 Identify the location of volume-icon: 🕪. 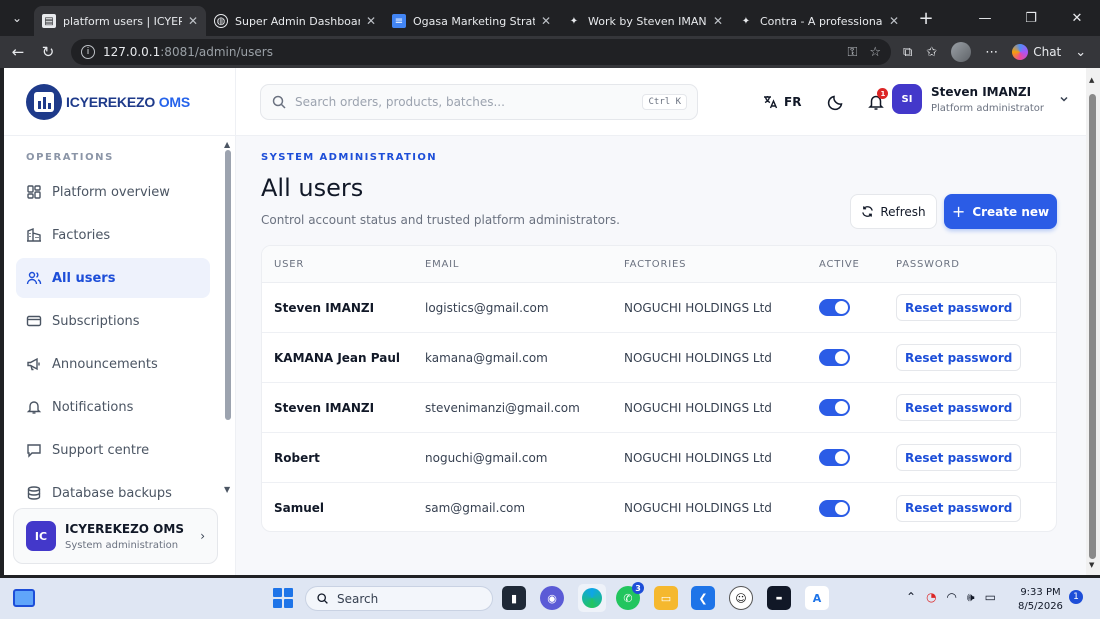
(971, 597).